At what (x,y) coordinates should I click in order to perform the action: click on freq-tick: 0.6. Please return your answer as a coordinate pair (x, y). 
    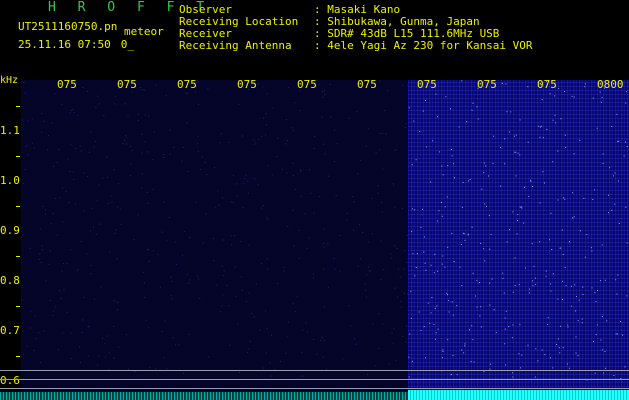
    Looking at the image, I should click on (10, 380).